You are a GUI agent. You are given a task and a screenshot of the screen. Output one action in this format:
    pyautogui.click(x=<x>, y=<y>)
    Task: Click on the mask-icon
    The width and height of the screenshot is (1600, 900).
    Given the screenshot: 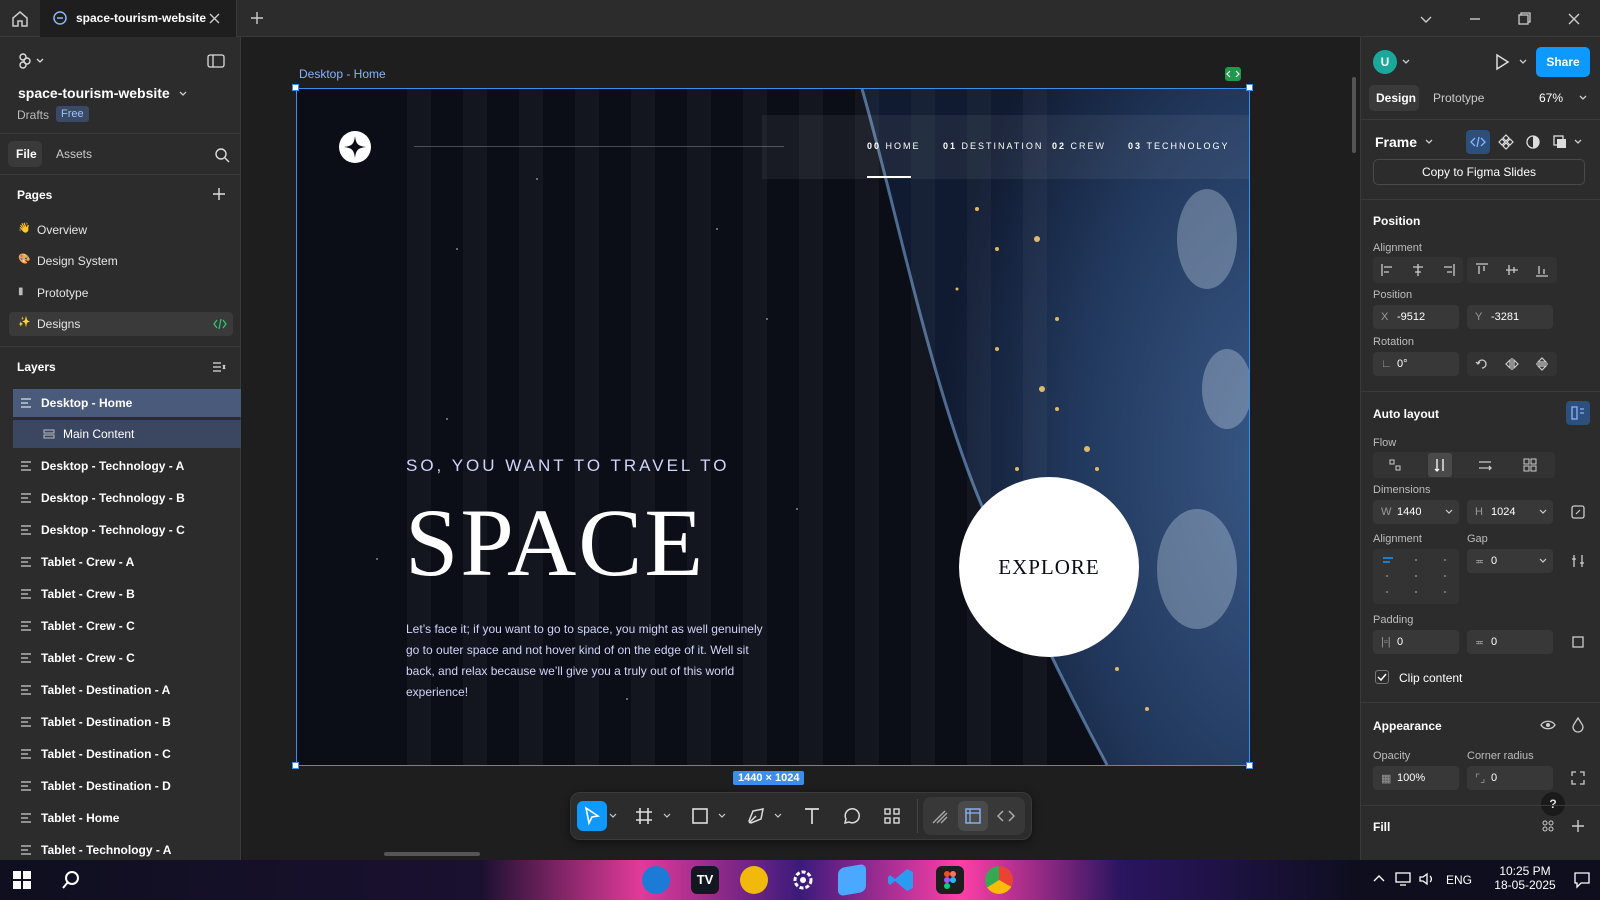 What is the action you would take?
    pyautogui.click(x=1533, y=142)
    